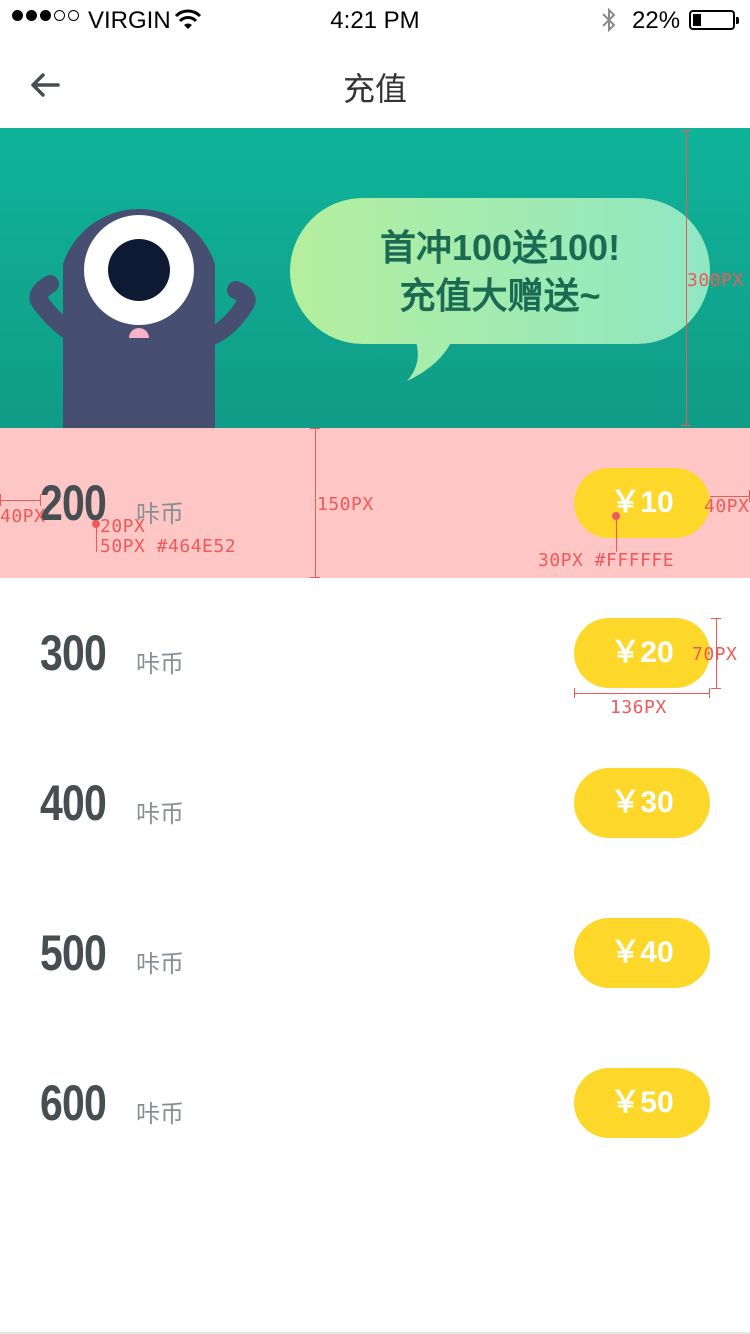  I want to click on list-item: 400 咔币 ￥30, so click(375, 803).